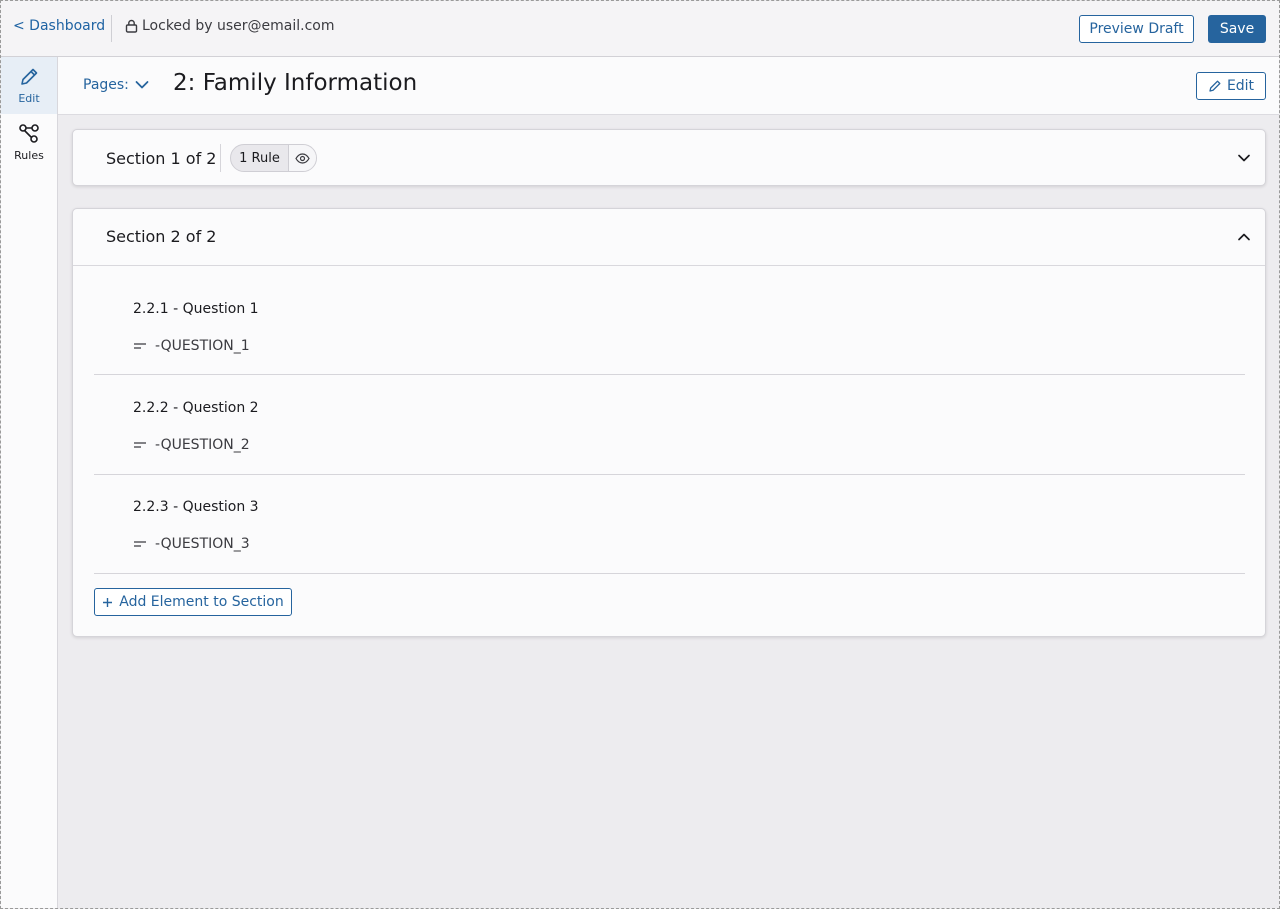  I want to click on question-title: 2.2.3 - Question 3, so click(196, 507).